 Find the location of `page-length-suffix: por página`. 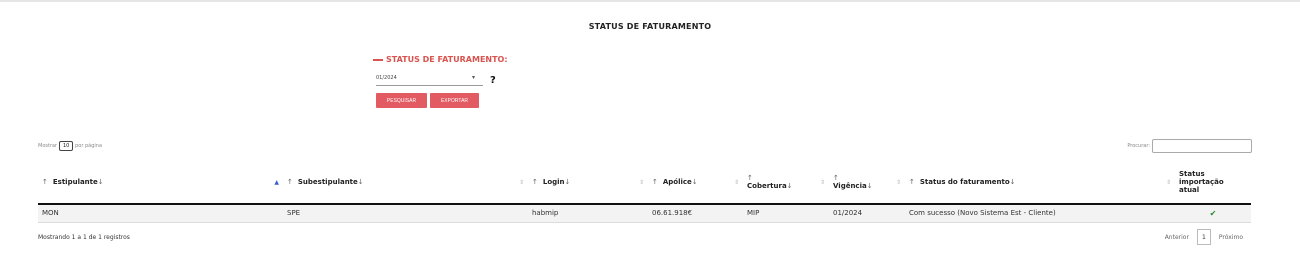

page-length-suffix: por página is located at coordinates (89, 146).